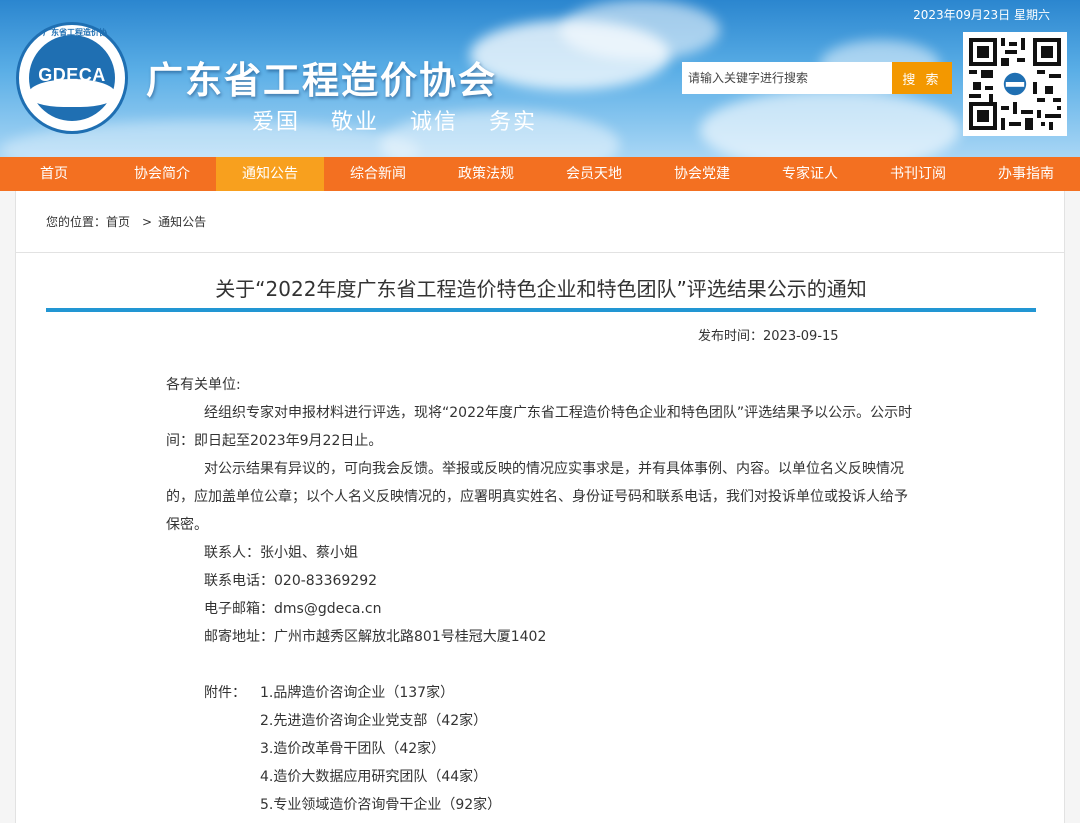  Describe the element at coordinates (355, 122) in the screenshot. I see `motto-word: 敬业` at that location.